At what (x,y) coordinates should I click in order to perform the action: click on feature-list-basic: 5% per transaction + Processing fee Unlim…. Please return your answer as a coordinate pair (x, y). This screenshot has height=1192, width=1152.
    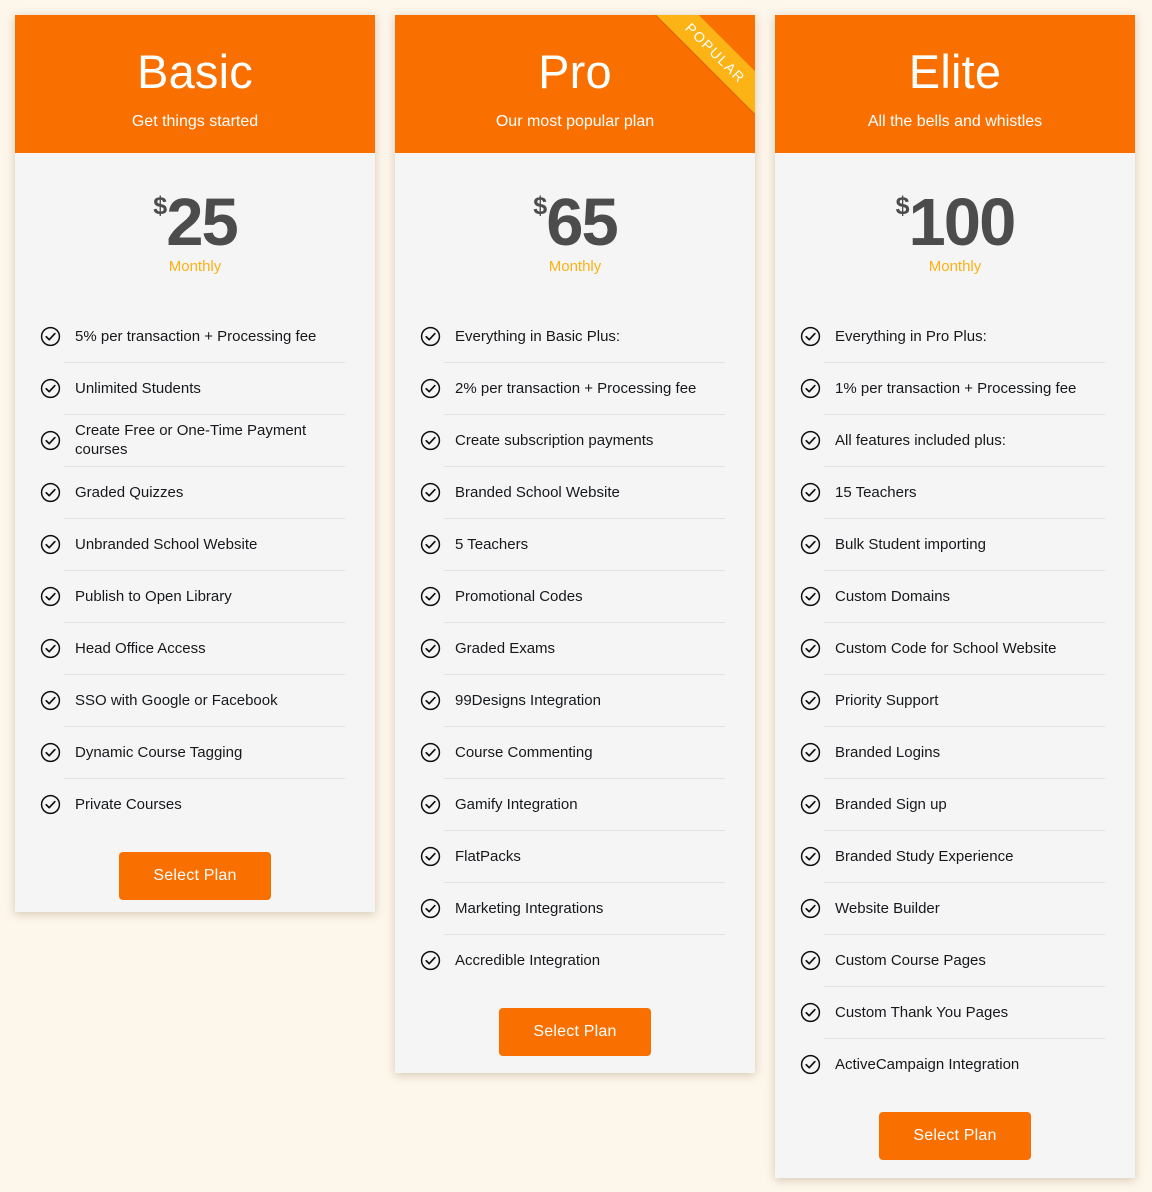
    Looking at the image, I should click on (195, 553).